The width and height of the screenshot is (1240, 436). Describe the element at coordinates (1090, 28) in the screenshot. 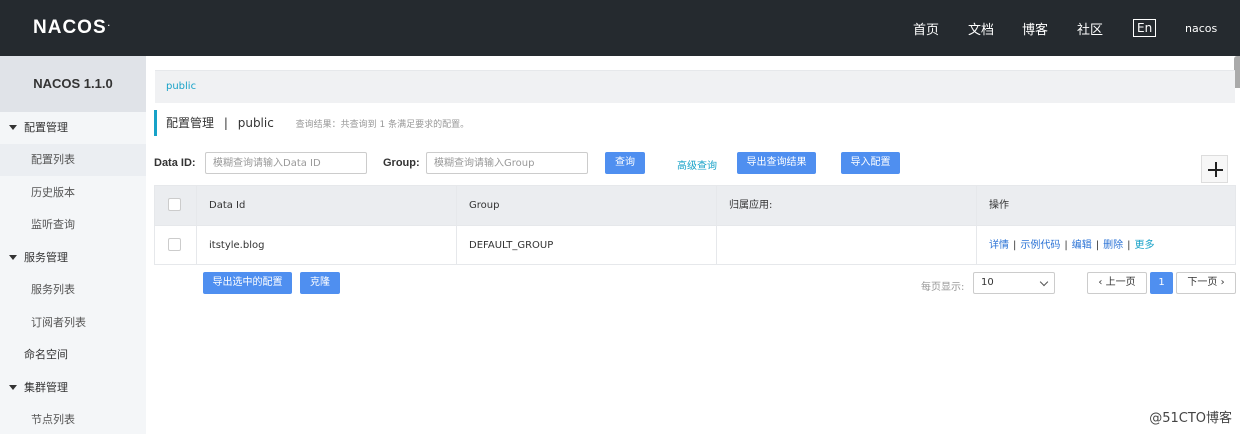

I see `nav-community: 社区` at that location.